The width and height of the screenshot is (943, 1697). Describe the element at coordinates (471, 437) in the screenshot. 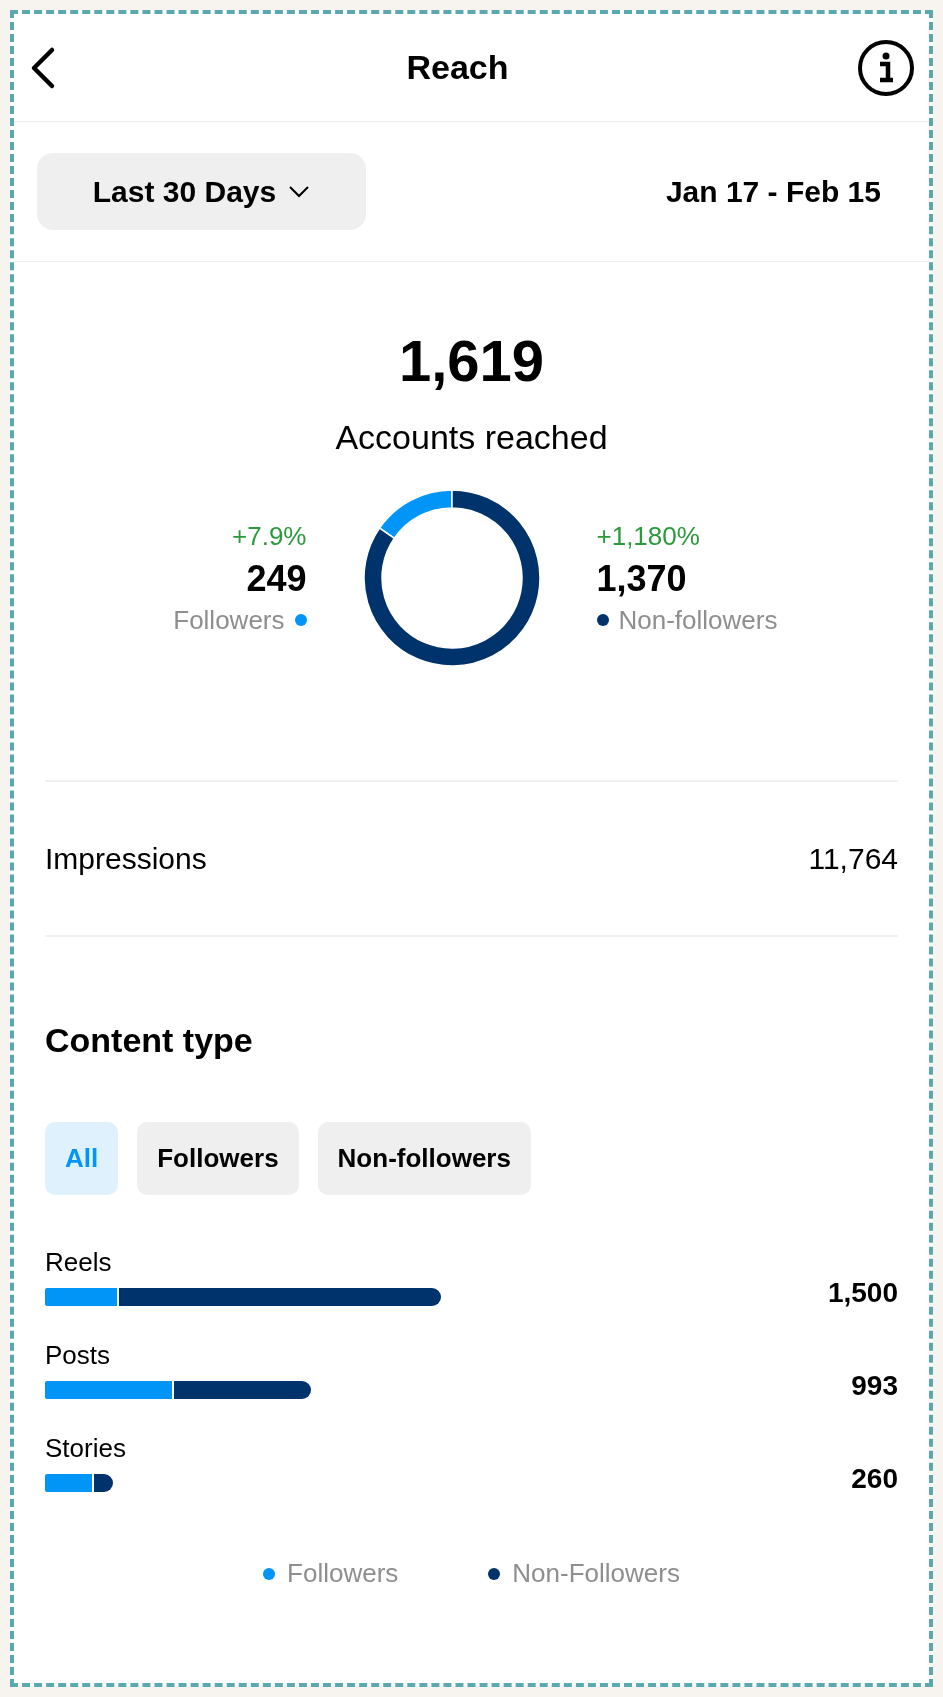

I see `accounts-reached-label: Accounts reached` at that location.